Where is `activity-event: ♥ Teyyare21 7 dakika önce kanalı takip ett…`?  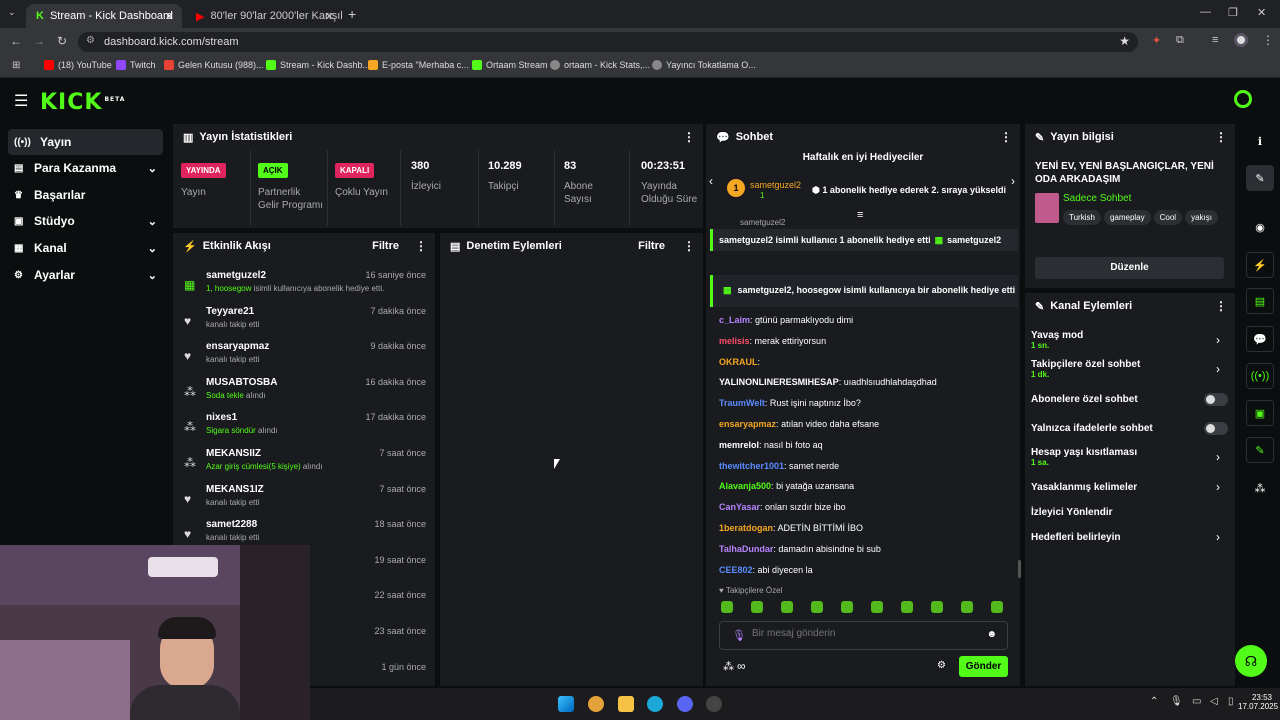 activity-event: ♥ Teyyare21 7 dakika önce kanalı takip ett… is located at coordinates (305, 323).